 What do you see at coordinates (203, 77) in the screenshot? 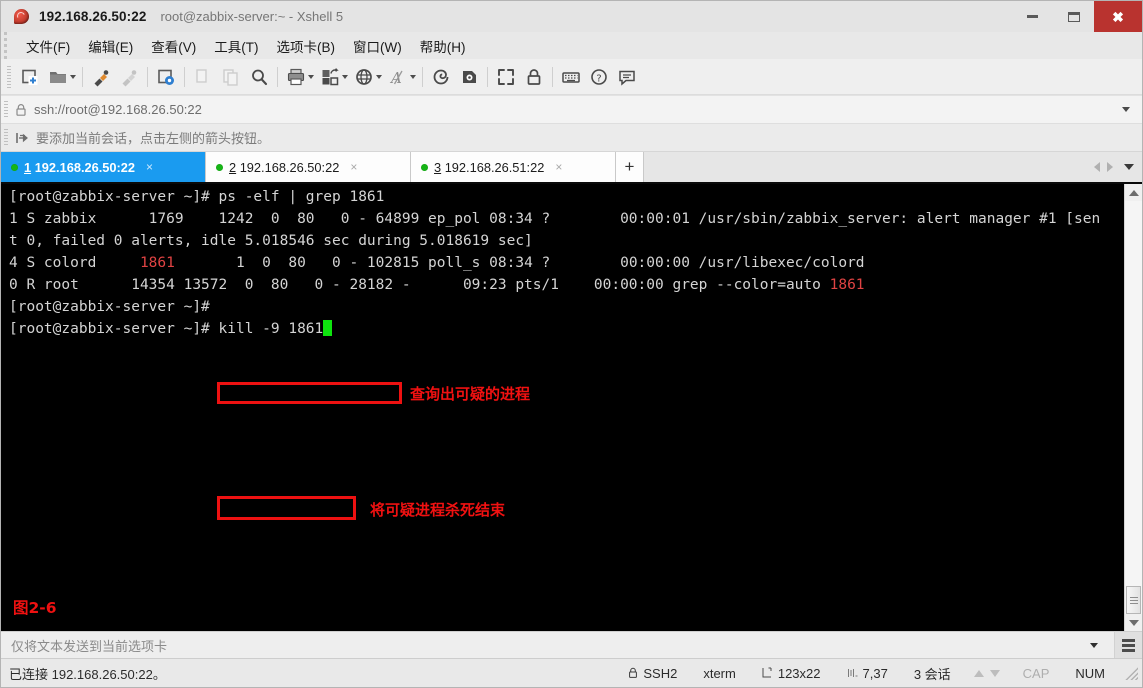
I see `copy-icon` at bounding box center [203, 77].